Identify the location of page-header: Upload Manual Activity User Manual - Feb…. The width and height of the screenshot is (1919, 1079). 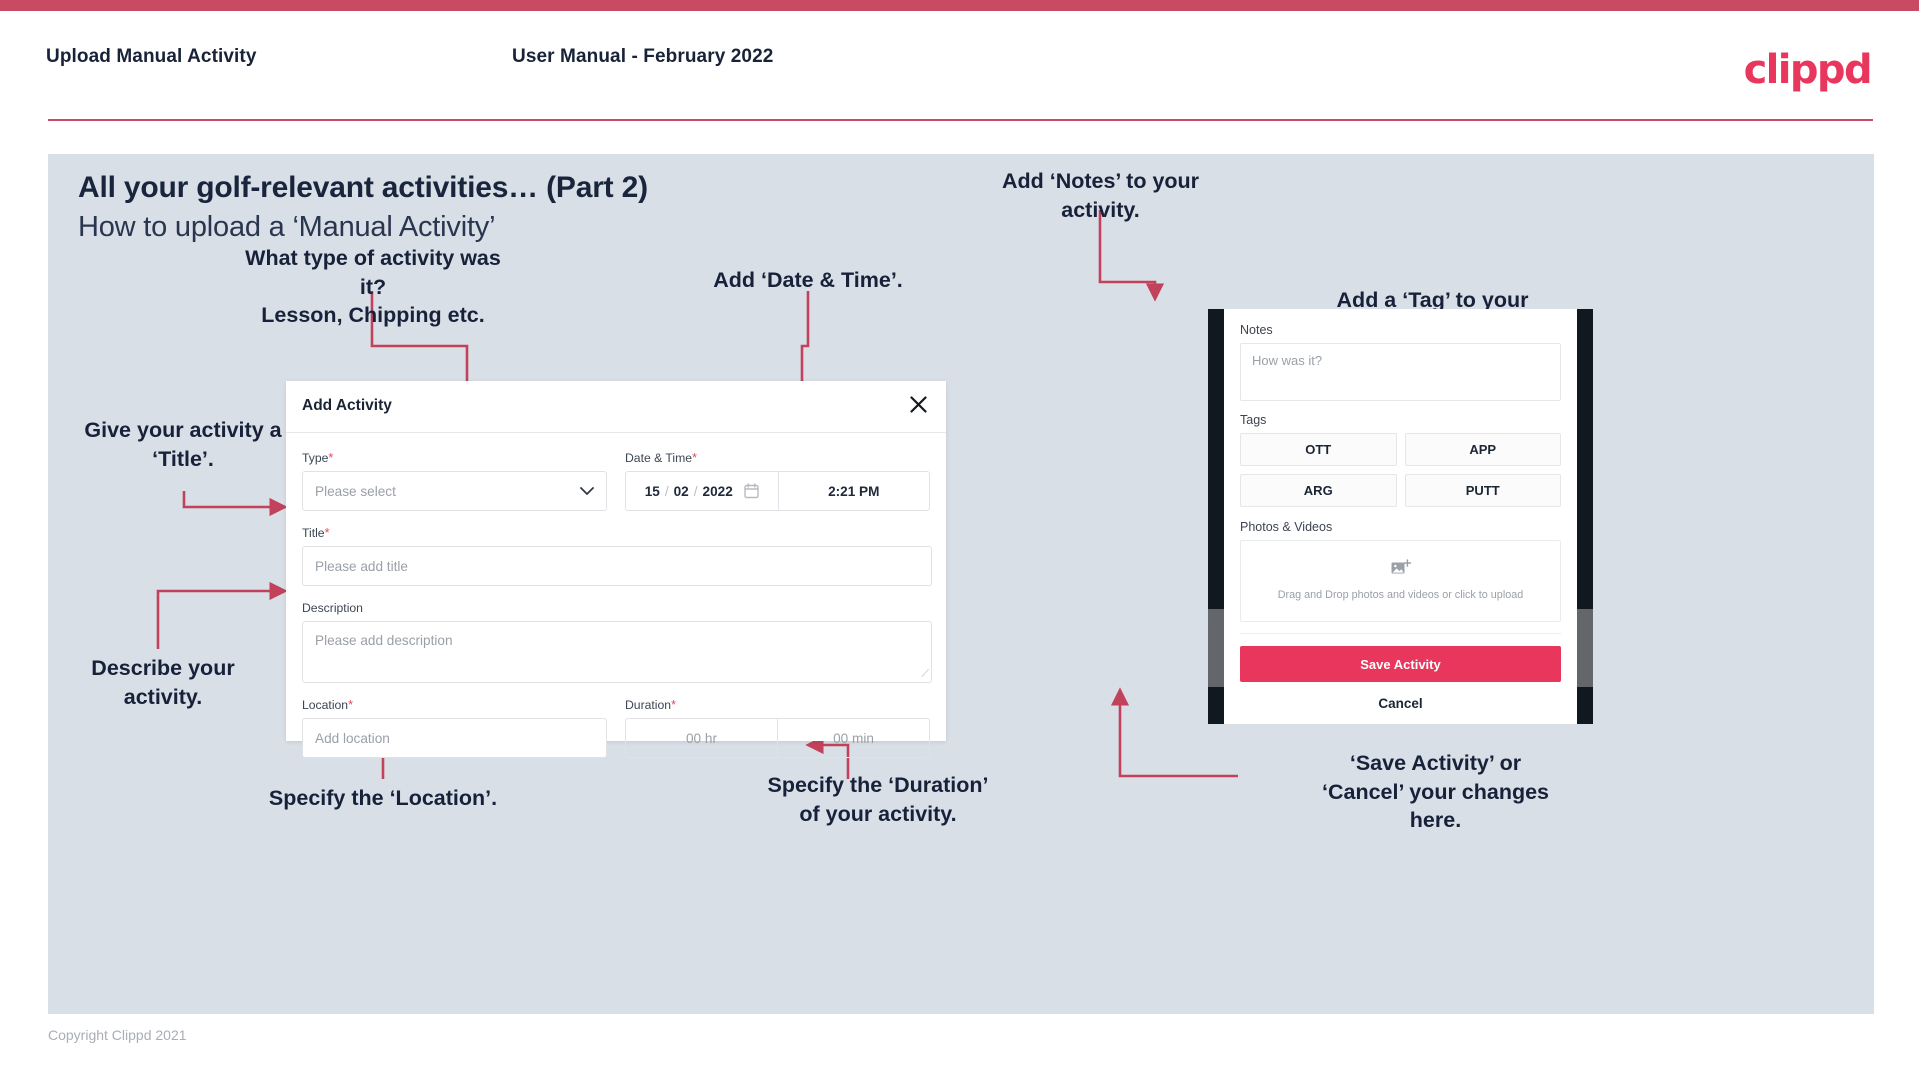
(959, 68).